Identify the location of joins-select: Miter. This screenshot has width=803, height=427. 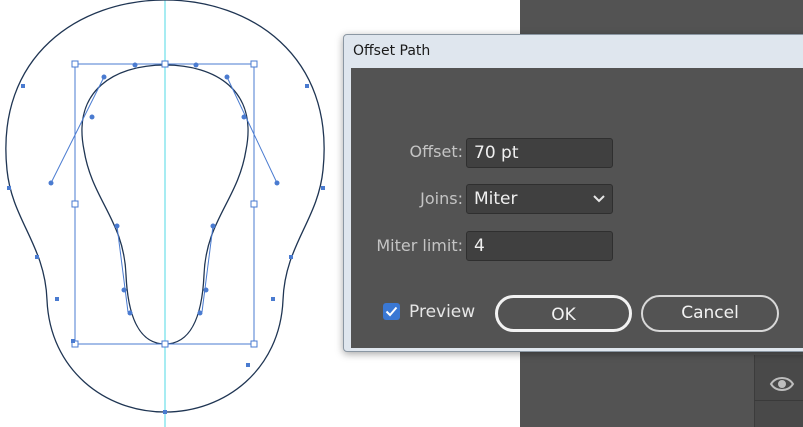
(539, 199).